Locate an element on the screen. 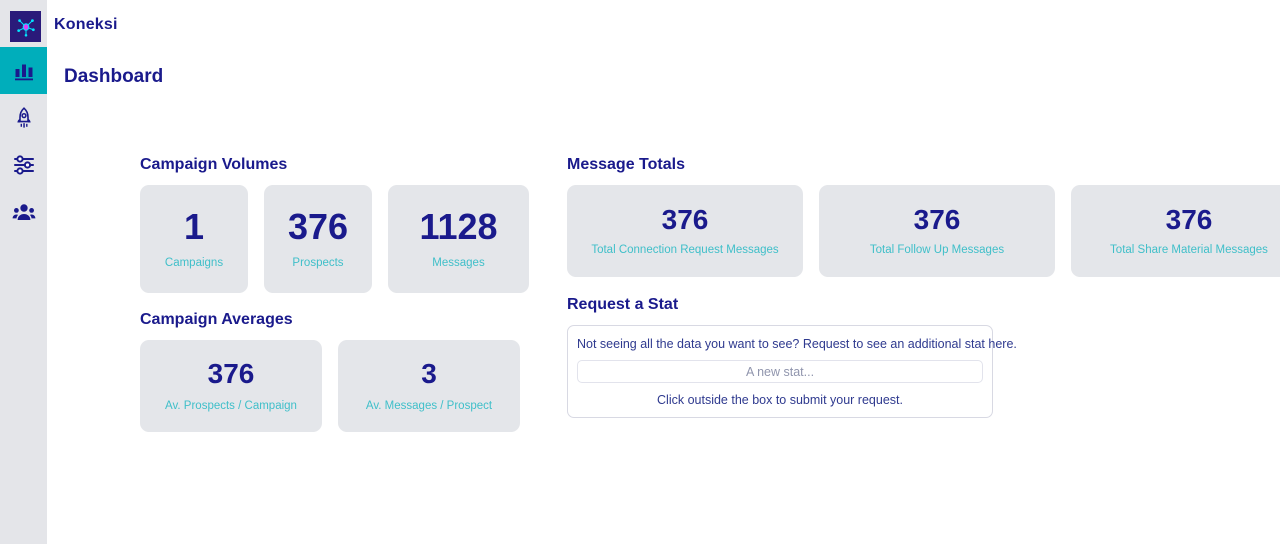 Image resolution: width=1280 pixels, height=544 pixels. stat-card-campaigns: 1 Campaigns is located at coordinates (194, 239).